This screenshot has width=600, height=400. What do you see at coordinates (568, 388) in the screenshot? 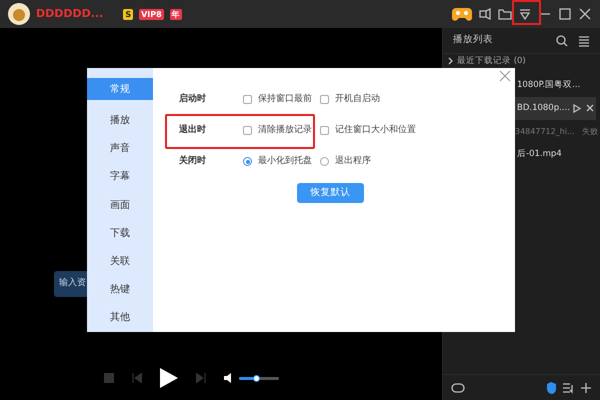
I see `sort-icon` at bounding box center [568, 388].